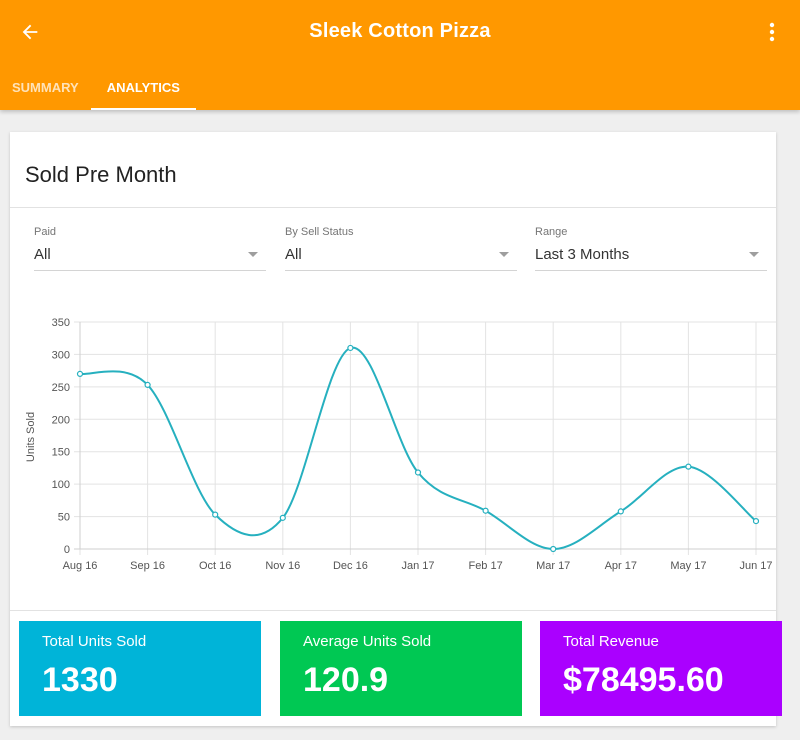 This screenshot has width=800, height=740. I want to click on more-options-button, so click(772, 32).